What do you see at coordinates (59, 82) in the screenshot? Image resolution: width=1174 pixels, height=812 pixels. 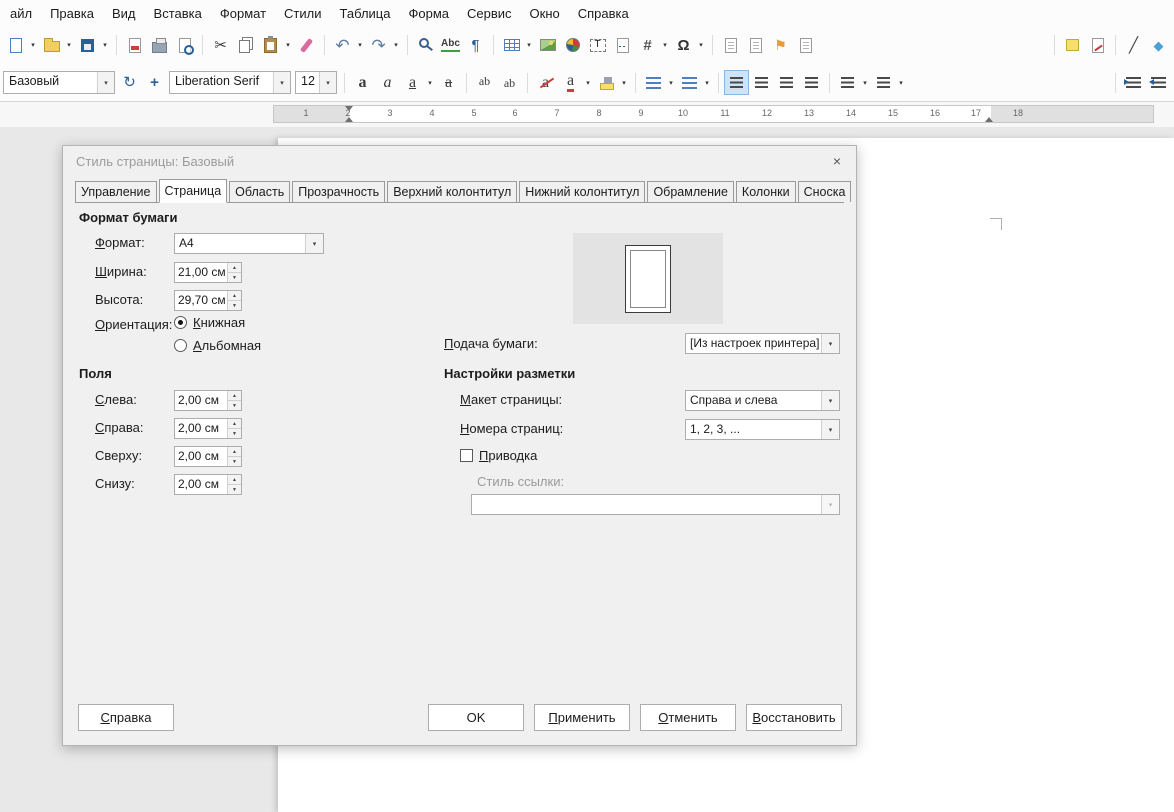 I see `paragraph-style-combo: Базовый ▾` at bounding box center [59, 82].